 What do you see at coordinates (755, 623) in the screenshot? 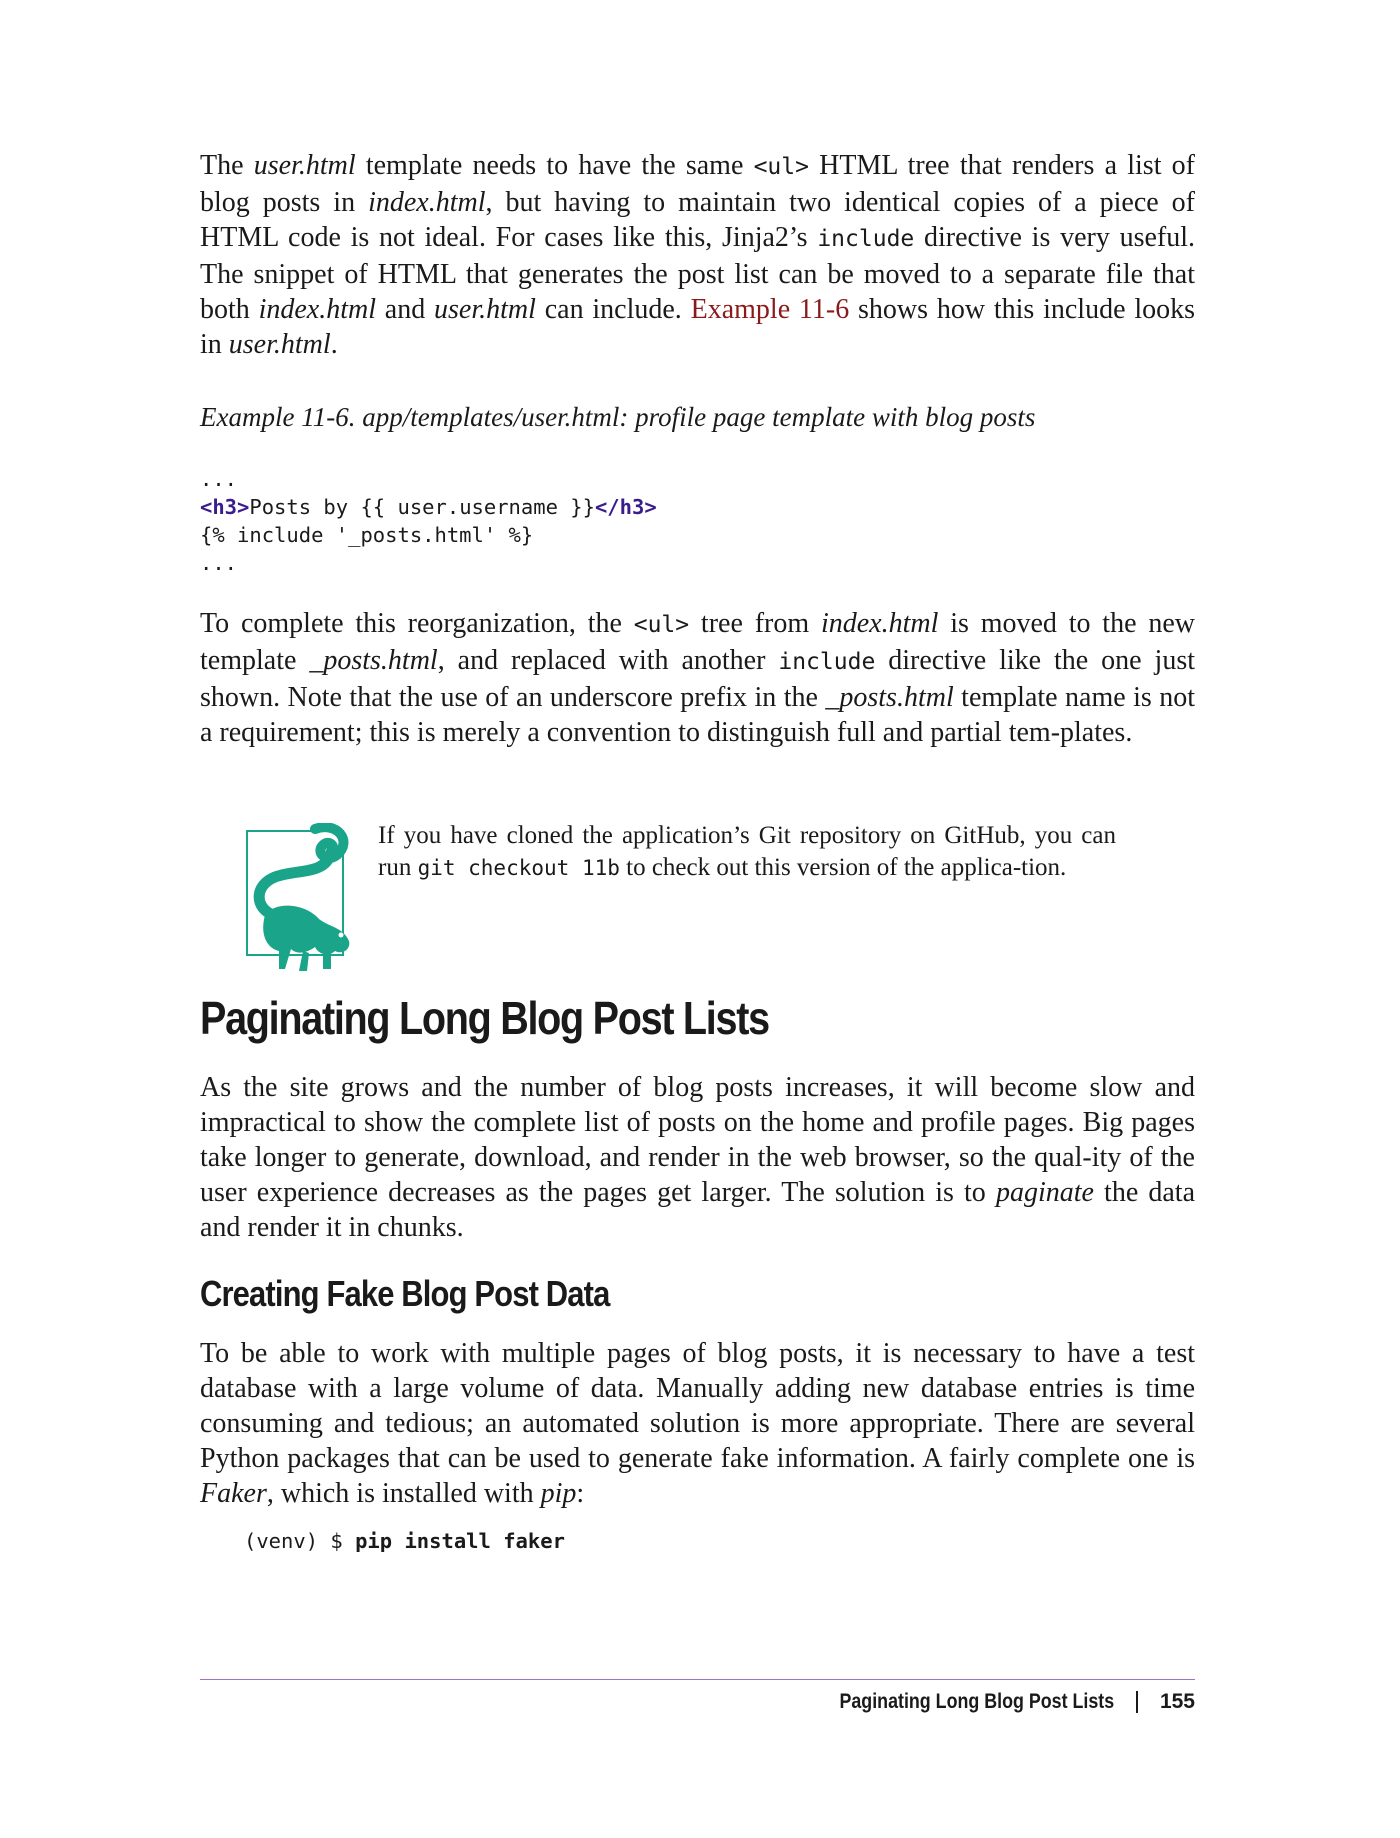
I see `text: tree from` at bounding box center [755, 623].